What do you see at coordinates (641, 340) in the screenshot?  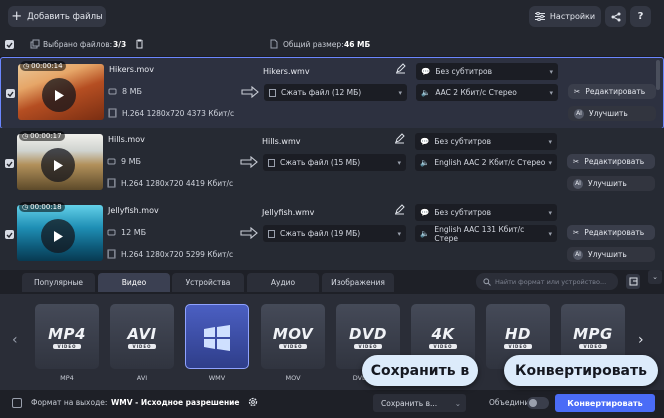 I see `next-arrow-icon: ›` at bounding box center [641, 340].